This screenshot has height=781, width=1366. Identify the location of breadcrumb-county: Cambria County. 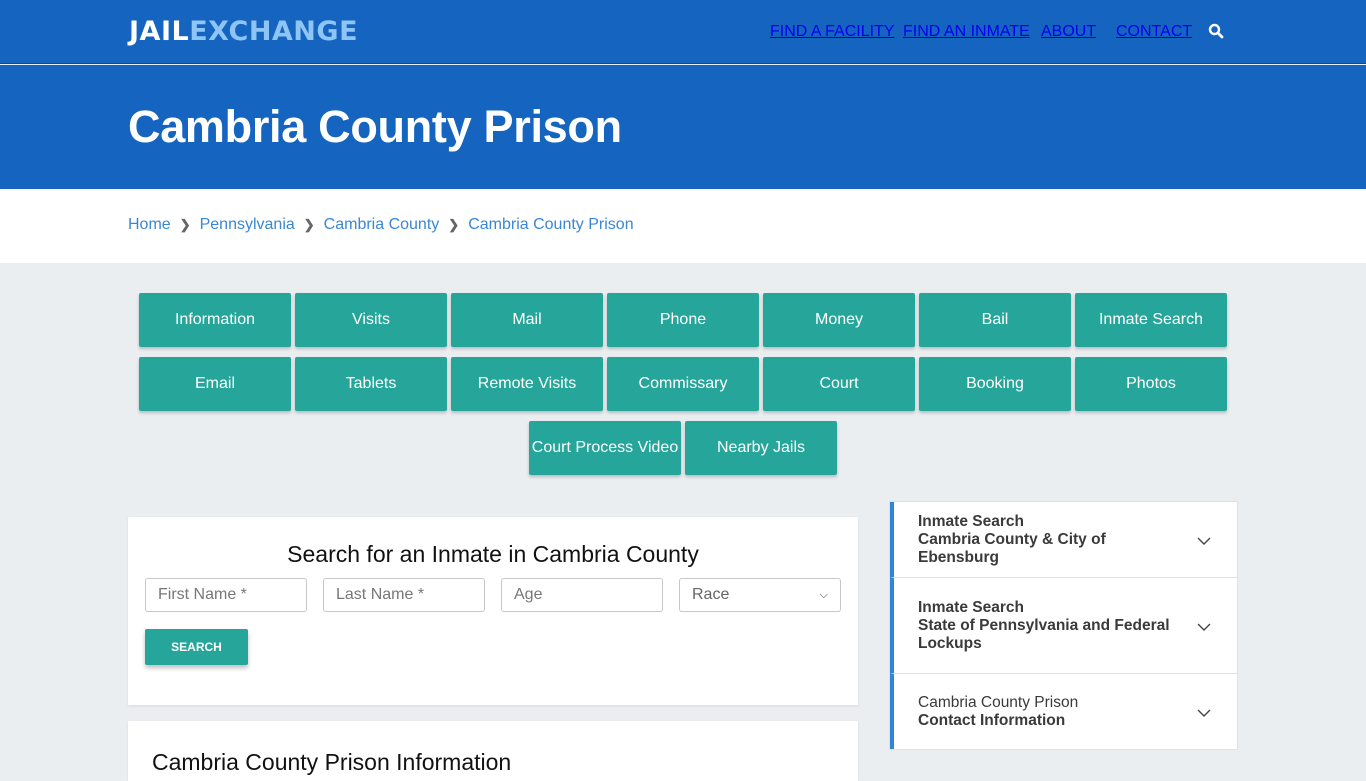
(382, 225).